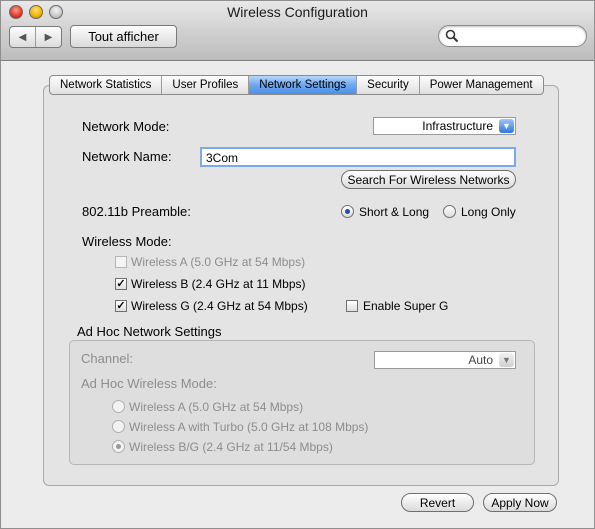  What do you see at coordinates (388, 85) in the screenshot?
I see `tab-security: Security` at bounding box center [388, 85].